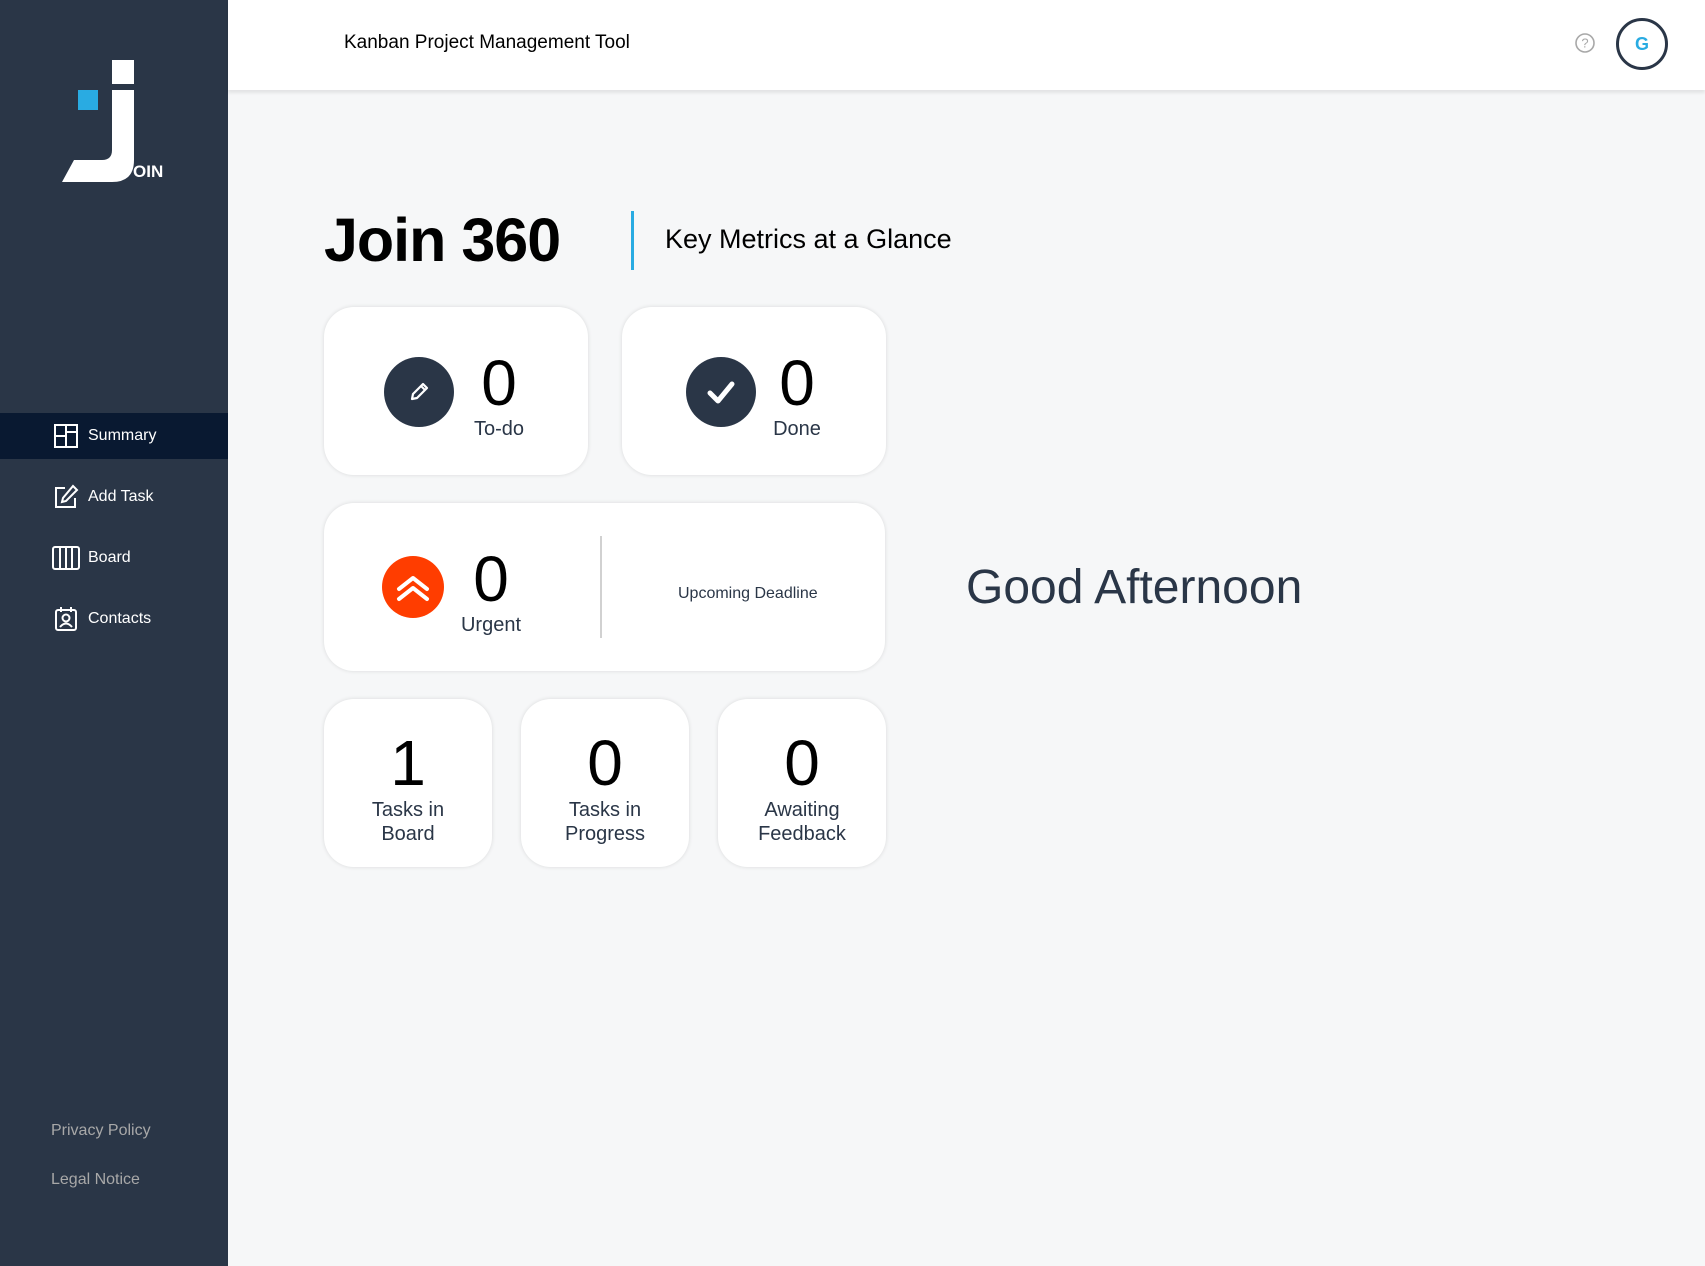 The image size is (1705, 1266). What do you see at coordinates (66, 436) in the screenshot?
I see `summary-icon` at bounding box center [66, 436].